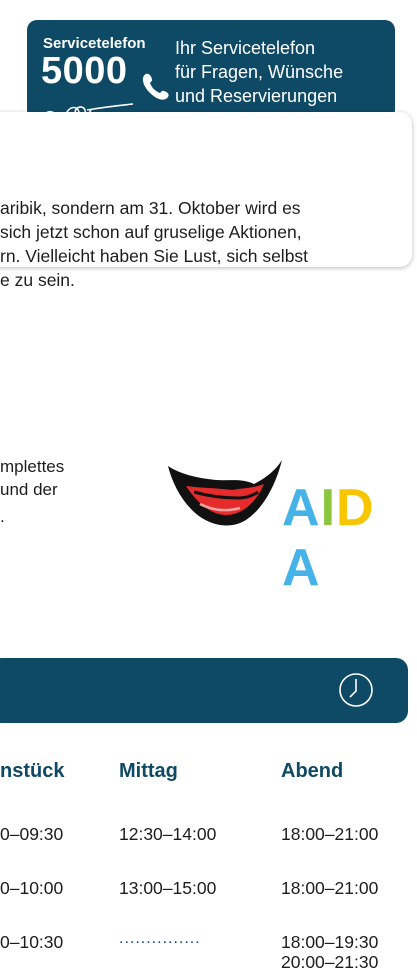  I want to click on header-lunch: Mittag, so click(148, 771).